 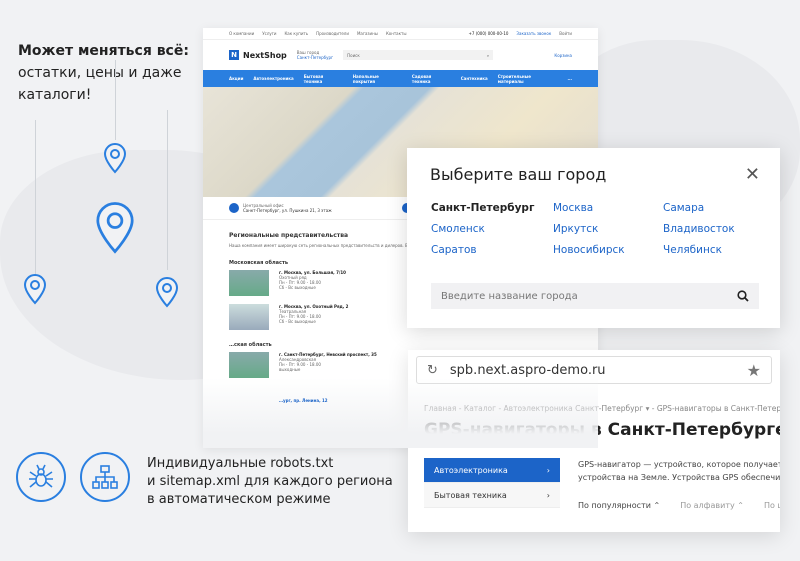 What do you see at coordinates (250, 345) in the screenshot?
I see `region-title: …ская область` at bounding box center [250, 345].